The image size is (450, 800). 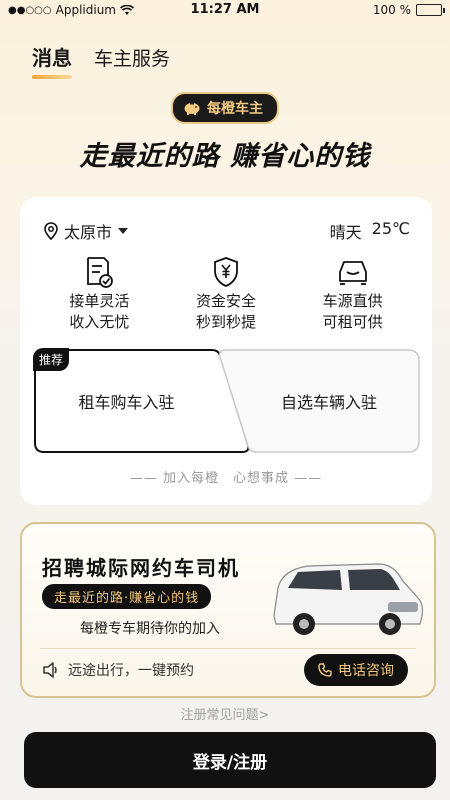 I want to click on recruit-title: 招聘城际网约车司机, so click(x=141, y=568).